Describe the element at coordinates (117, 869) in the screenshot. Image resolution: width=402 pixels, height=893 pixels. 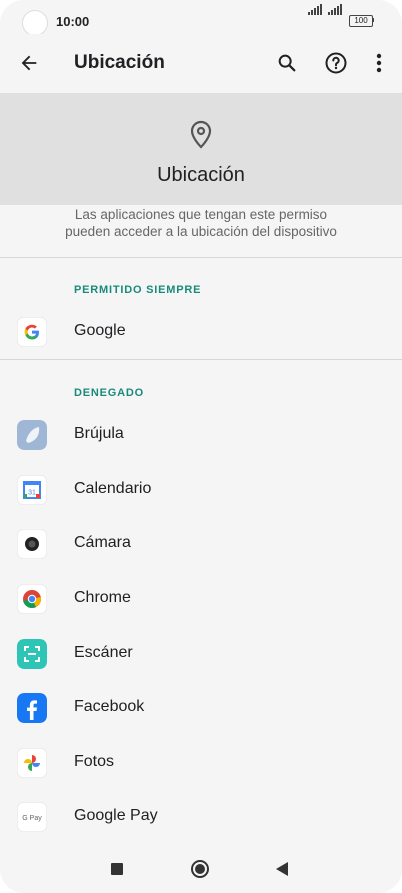
I see `square-icon` at that location.